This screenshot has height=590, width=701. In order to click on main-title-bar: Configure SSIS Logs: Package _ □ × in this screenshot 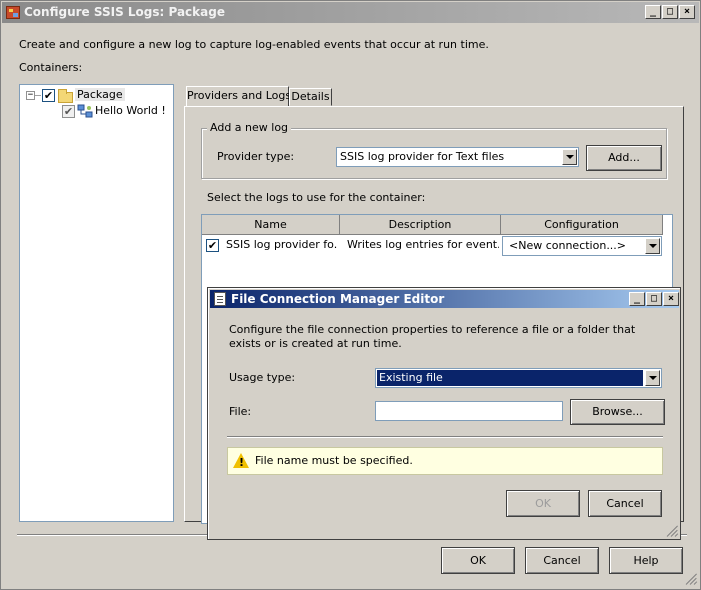, I will do `click(350, 12)`.